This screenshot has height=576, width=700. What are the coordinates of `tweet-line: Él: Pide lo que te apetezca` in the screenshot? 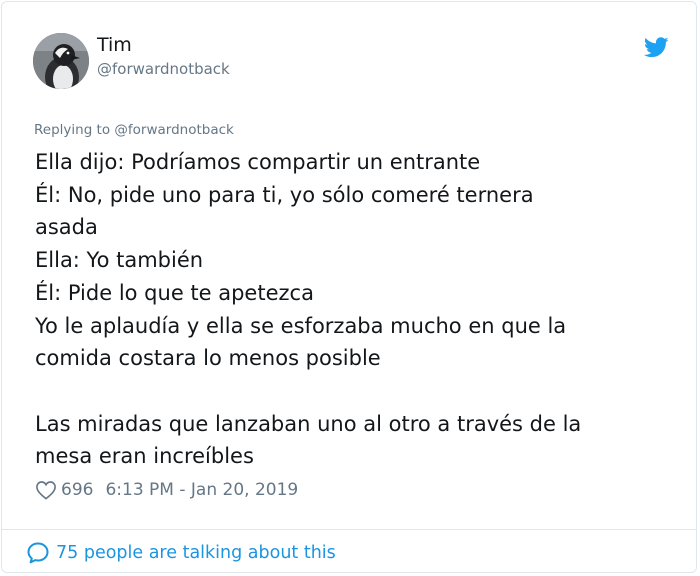 It's located at (174, 292).